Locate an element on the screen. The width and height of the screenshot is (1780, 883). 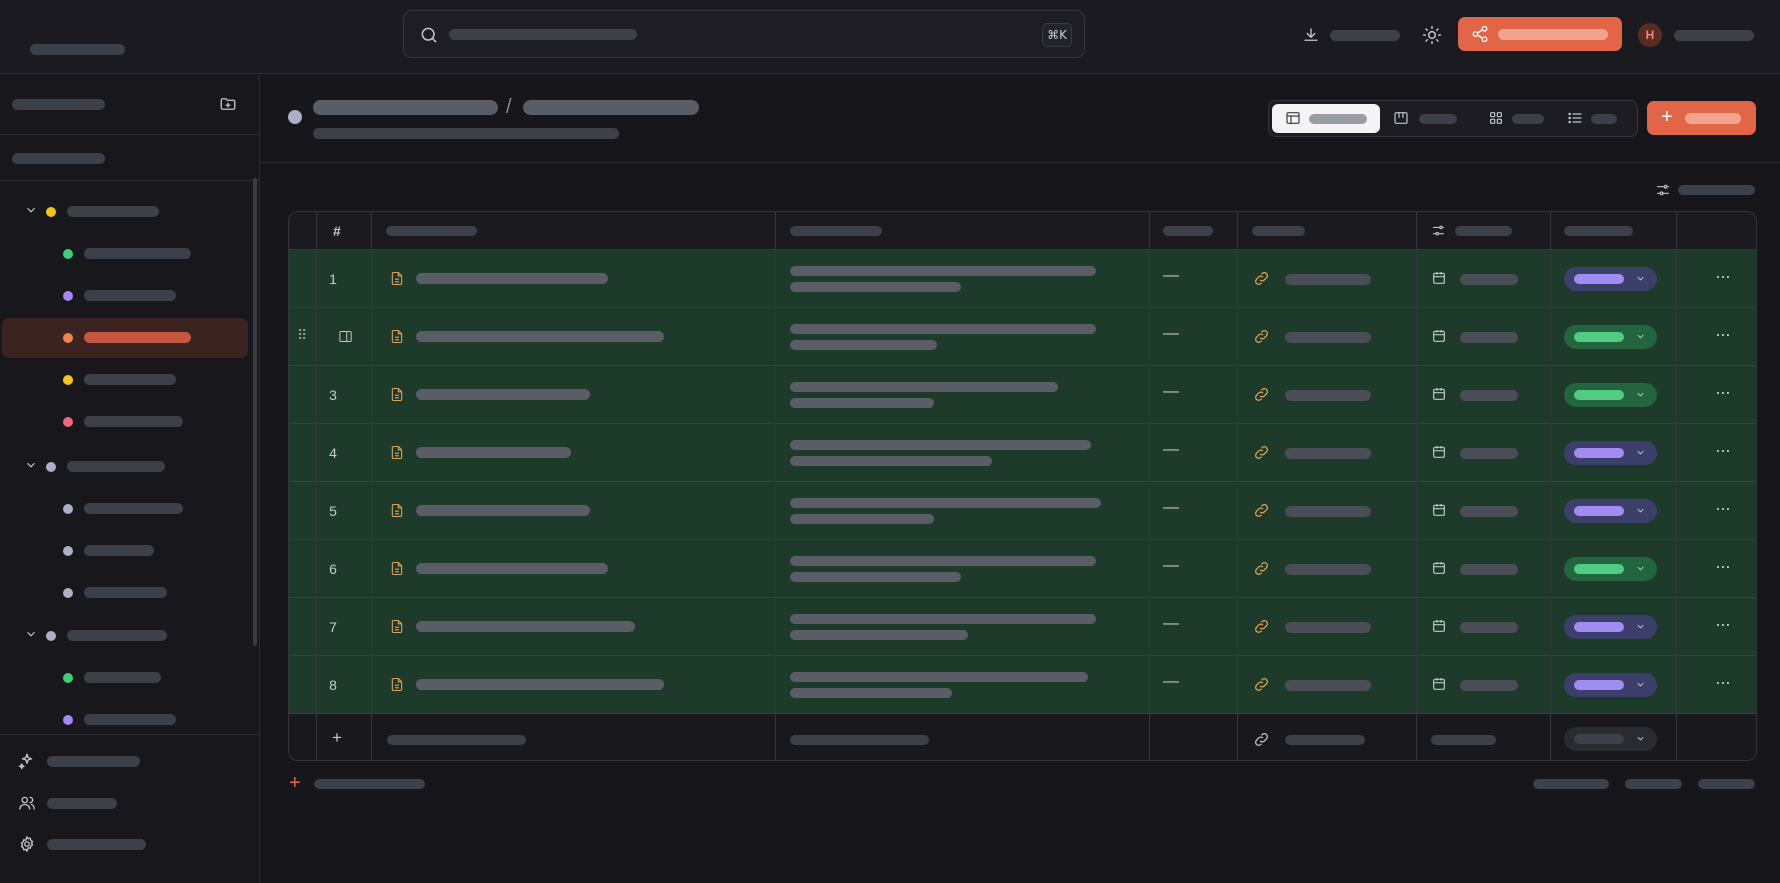
sidebar-footer-item-settings is located at coordinates (129, 844).